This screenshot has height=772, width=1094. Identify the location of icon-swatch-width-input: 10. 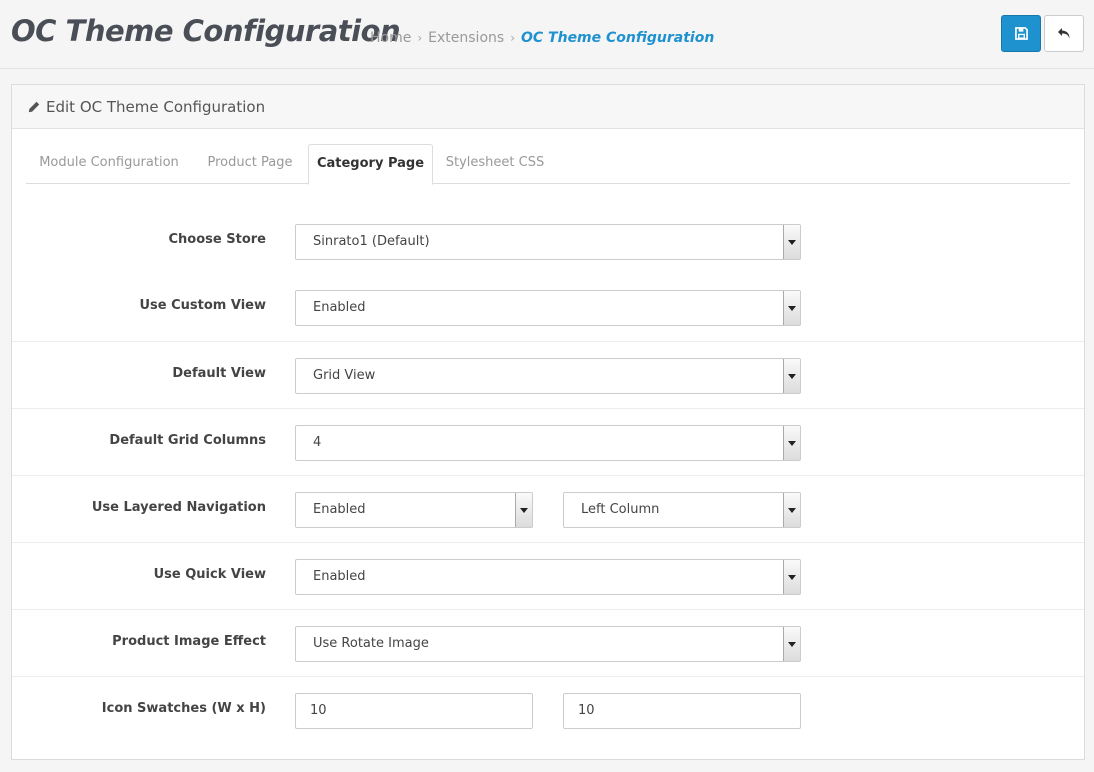
(414, 711).